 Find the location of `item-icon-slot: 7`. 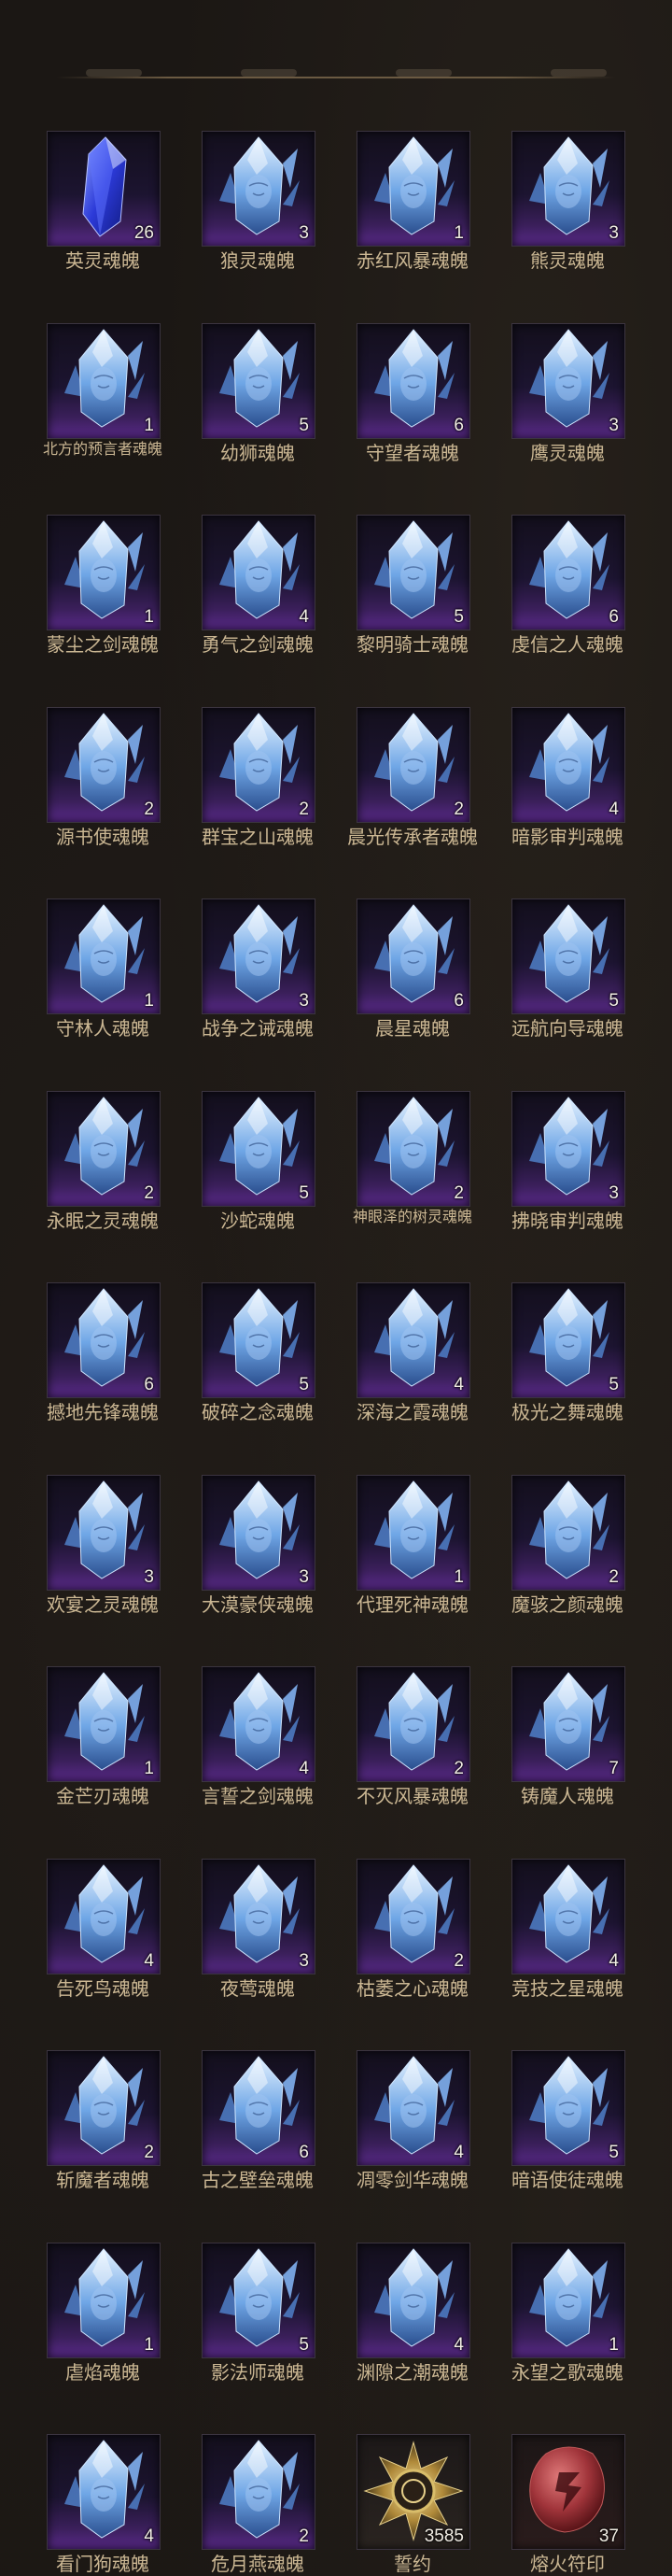

item-icon-slot: 7 is located at coordinates (568, 1724).